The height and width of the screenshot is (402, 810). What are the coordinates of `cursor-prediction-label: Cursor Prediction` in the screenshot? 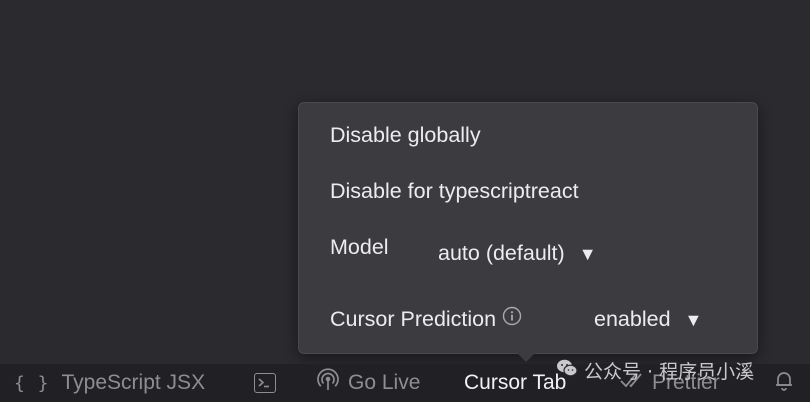 It's located at (426, 319).